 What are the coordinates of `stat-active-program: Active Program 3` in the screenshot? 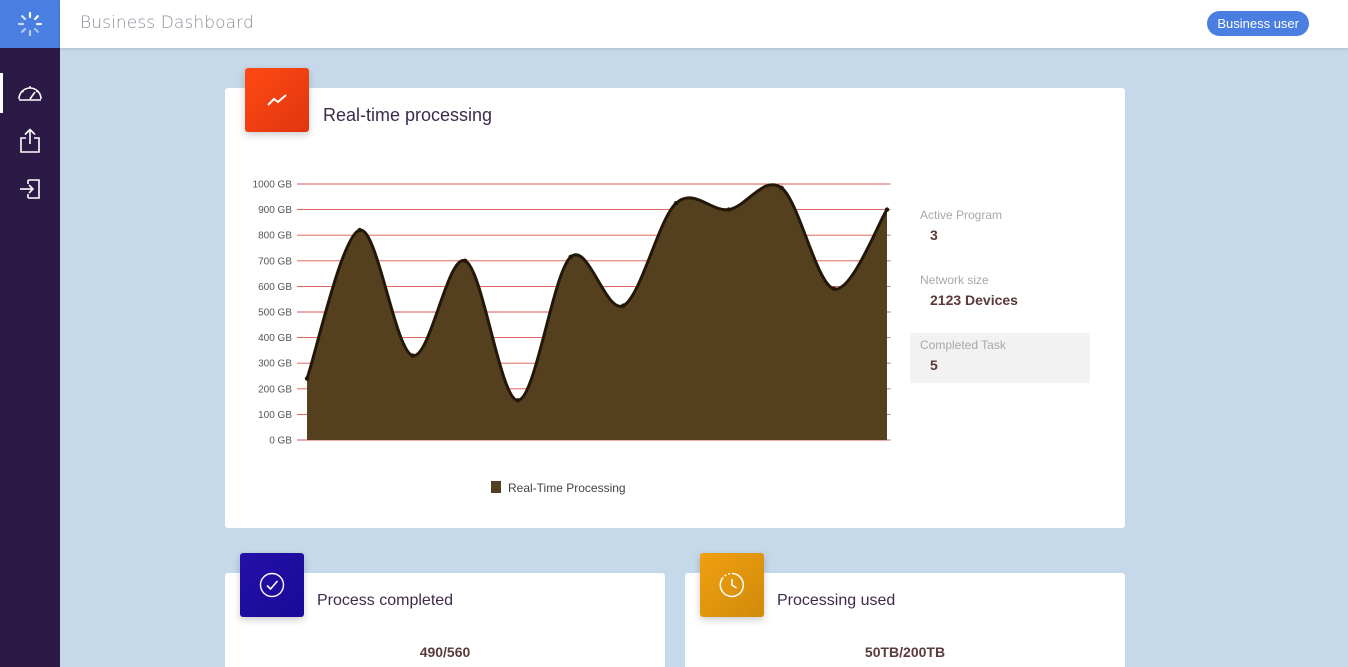 It's located at (1000, 228).